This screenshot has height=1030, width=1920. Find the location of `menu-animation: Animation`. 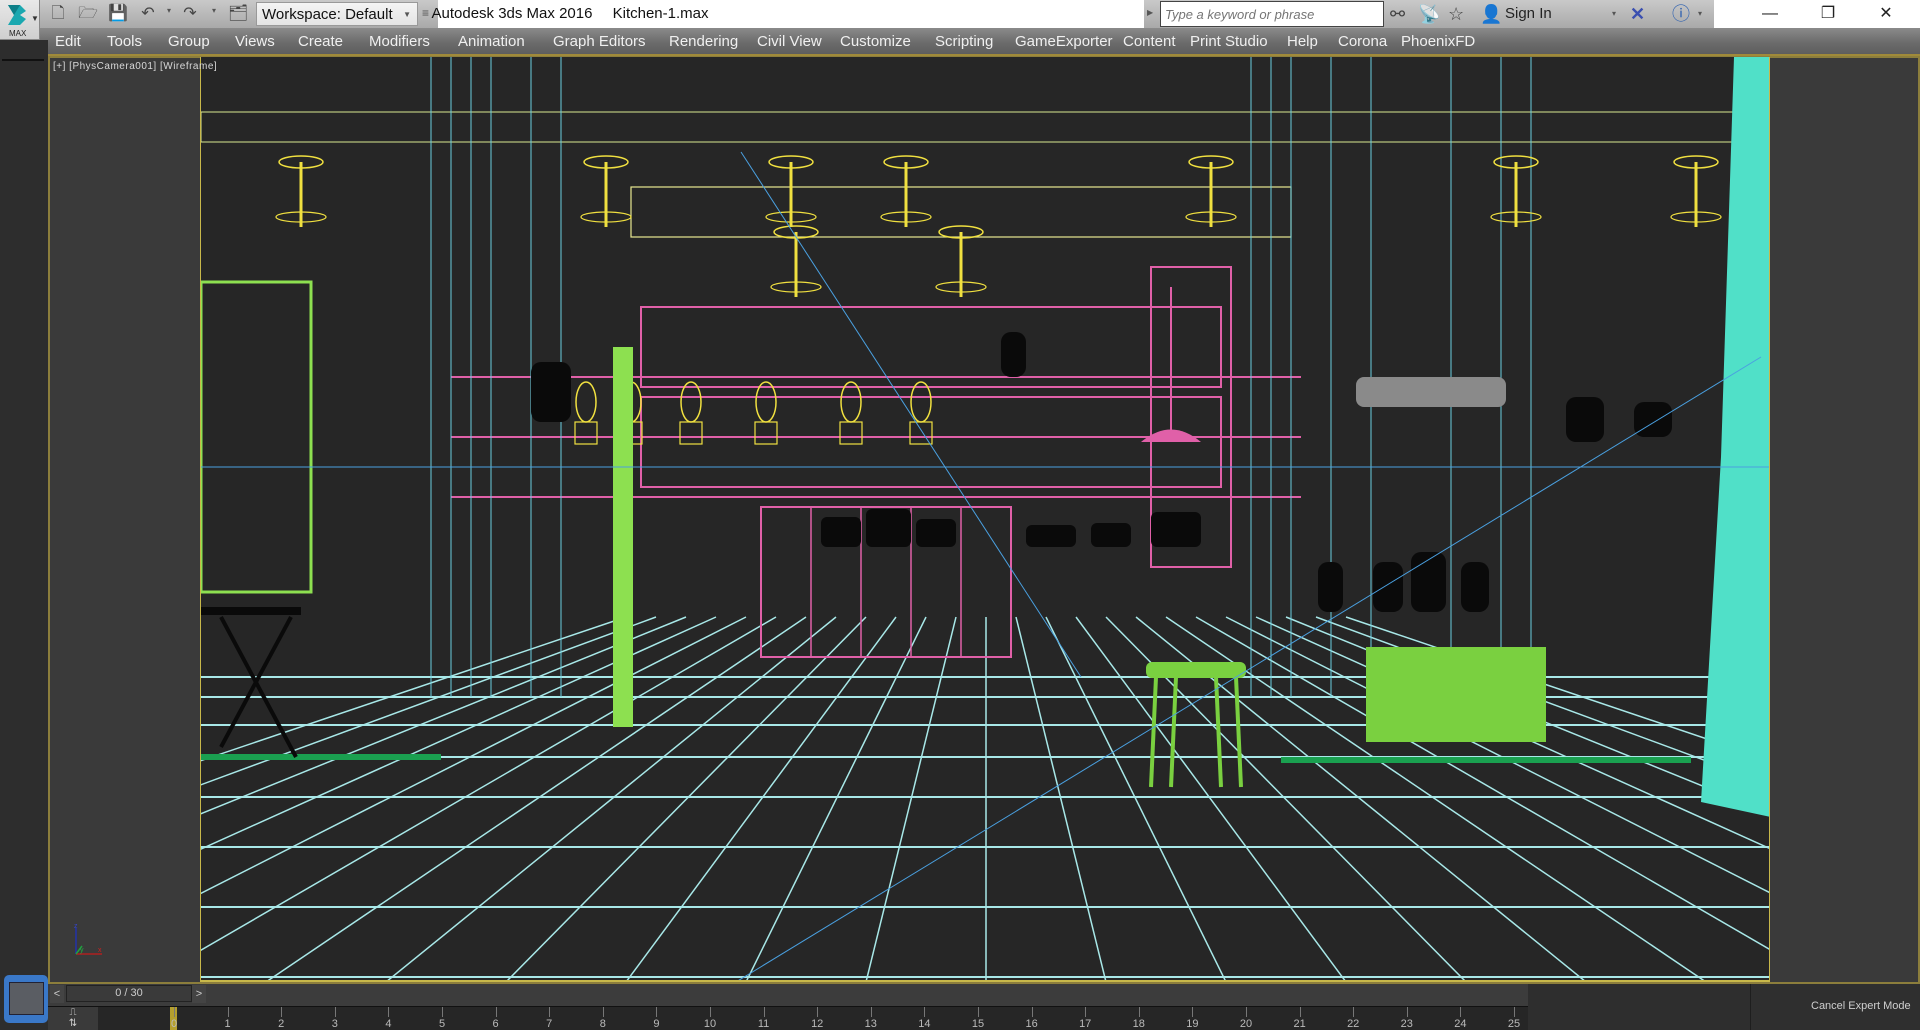

menu-animation: Animation is located at coordinates (491, 41).